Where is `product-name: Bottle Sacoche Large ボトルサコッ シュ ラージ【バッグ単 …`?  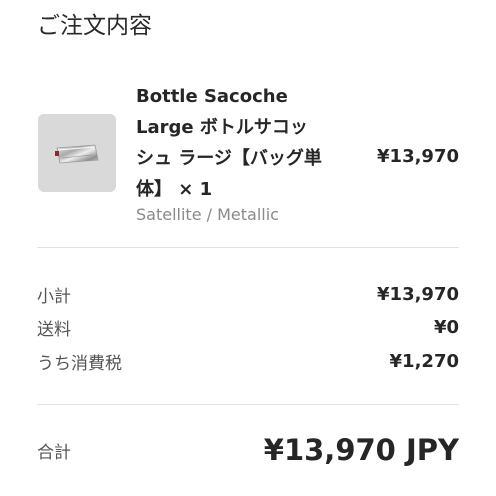
product-name: Bottle Sacoche Large ボトルサコッ シュ ラージ【バッグ単 … is located at coordinates (246, 143).